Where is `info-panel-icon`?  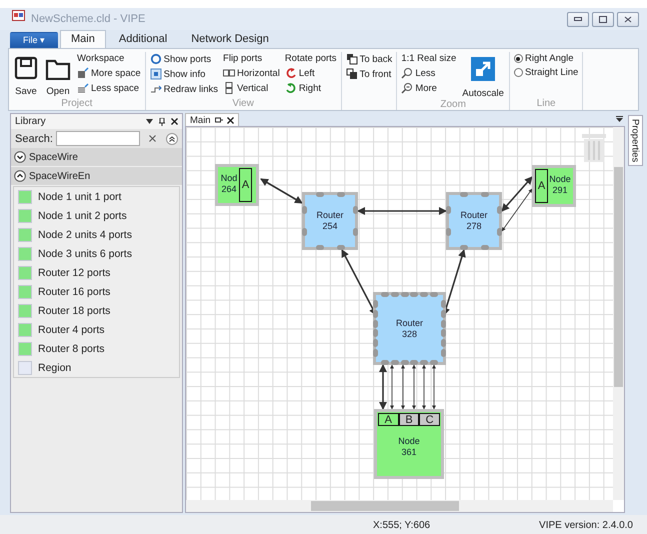
info-panel-icon is located at coordinates (156, 74).